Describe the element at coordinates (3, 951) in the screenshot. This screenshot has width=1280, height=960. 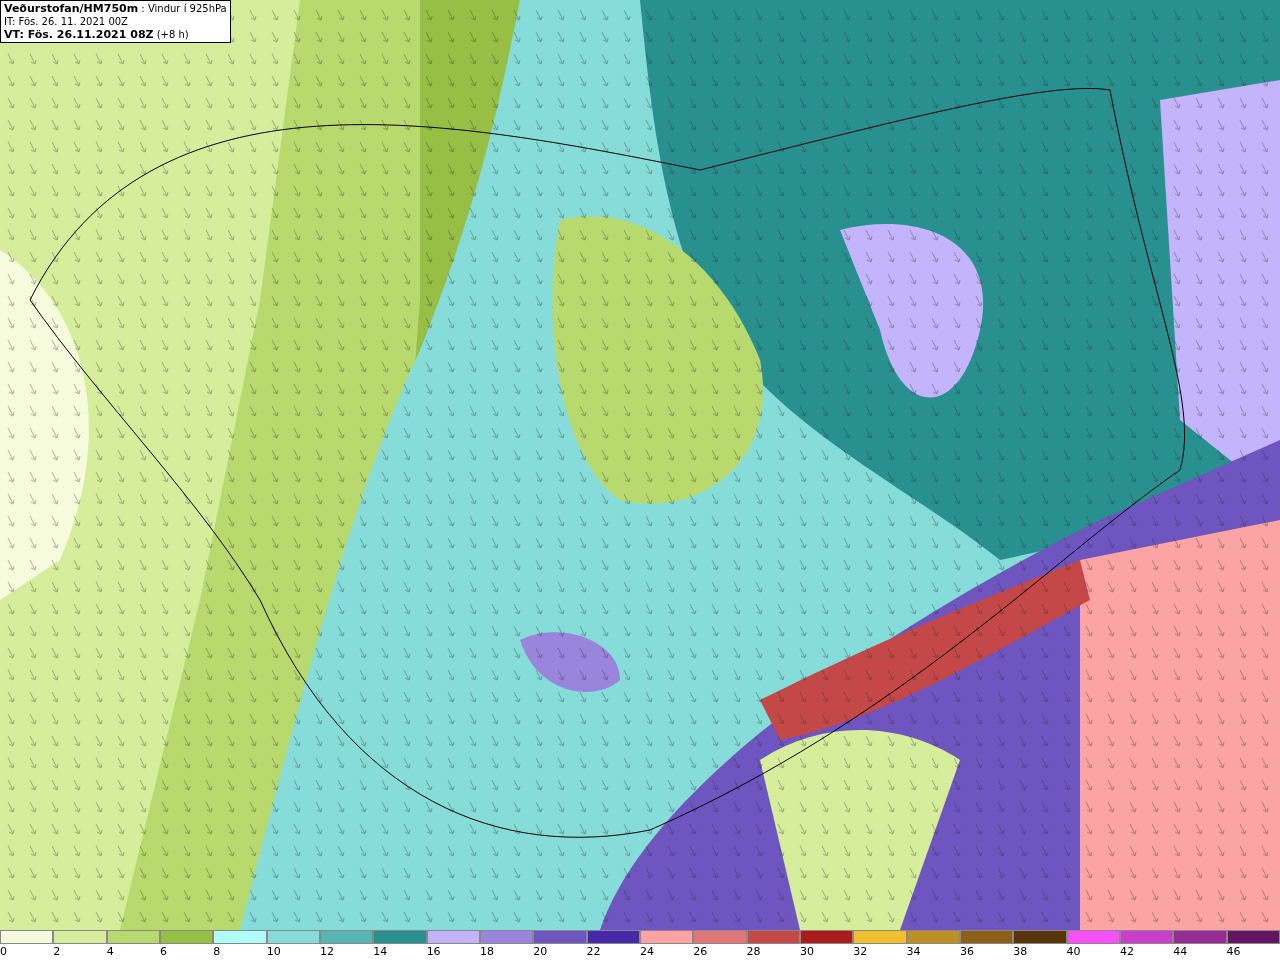
I see `legend-label: 0` at that location.